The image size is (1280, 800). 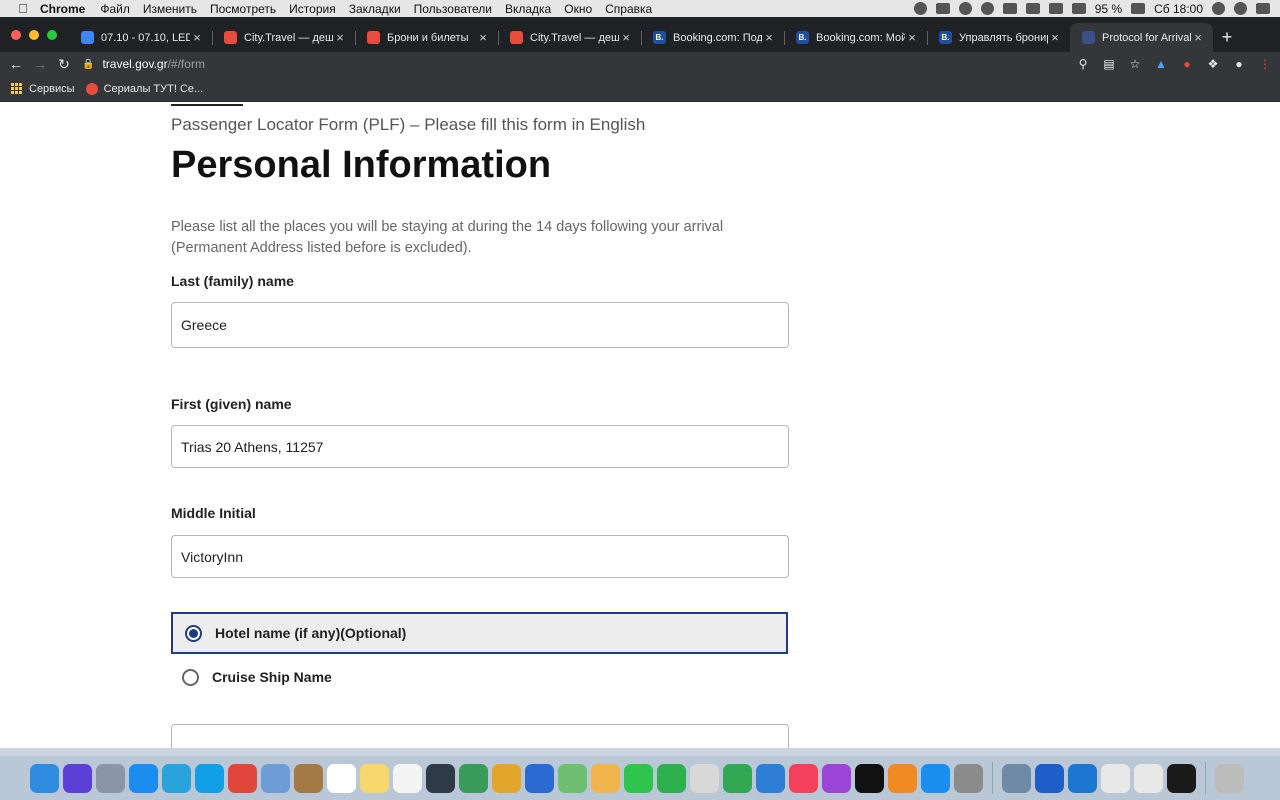 I want to click on hotel-name-radio-option: Hotel name (if any)(Optional), so click(x=479, y=633).